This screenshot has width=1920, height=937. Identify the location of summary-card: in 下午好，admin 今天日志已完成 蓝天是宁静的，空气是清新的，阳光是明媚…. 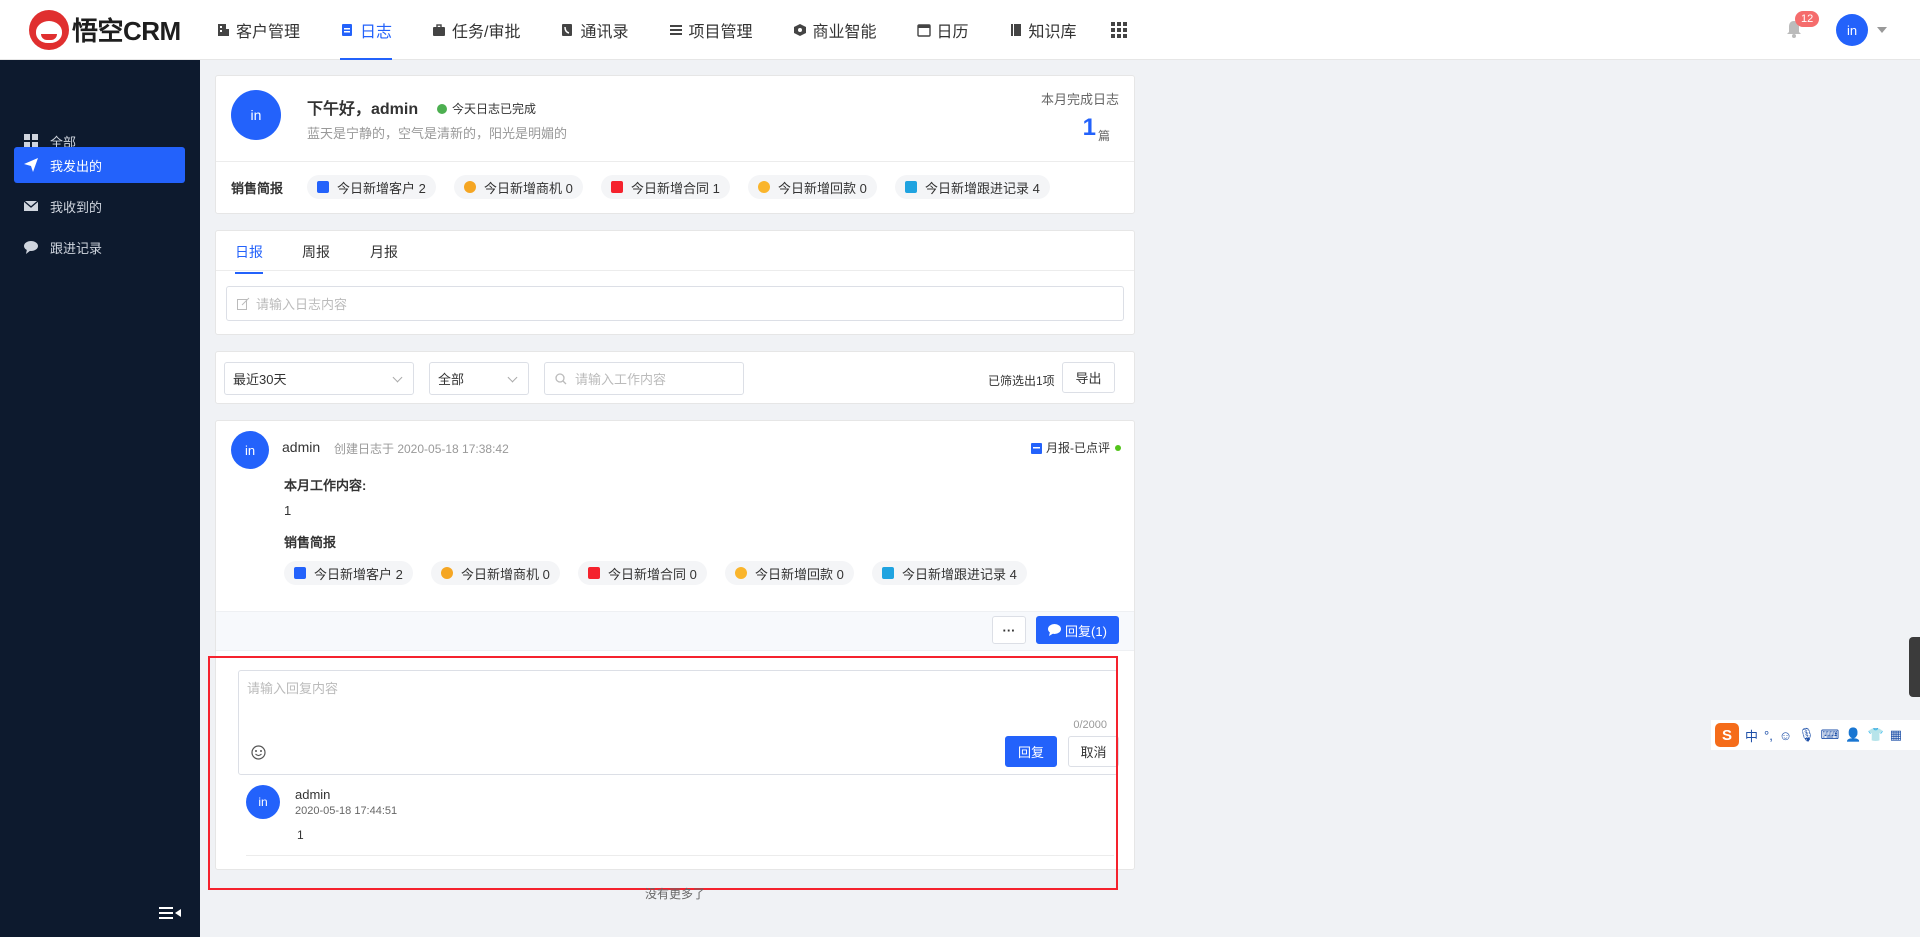
(675, 144).